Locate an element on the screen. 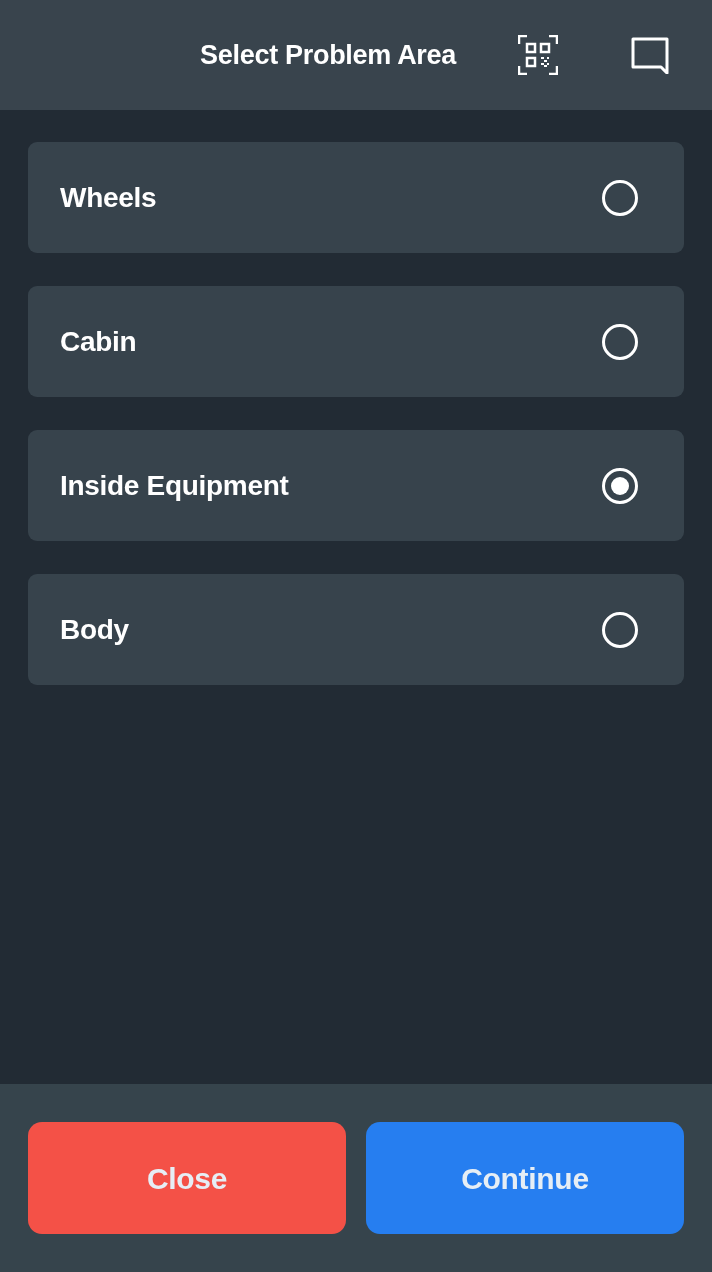  area-option: Wheels is located at coordinates (356, 197).